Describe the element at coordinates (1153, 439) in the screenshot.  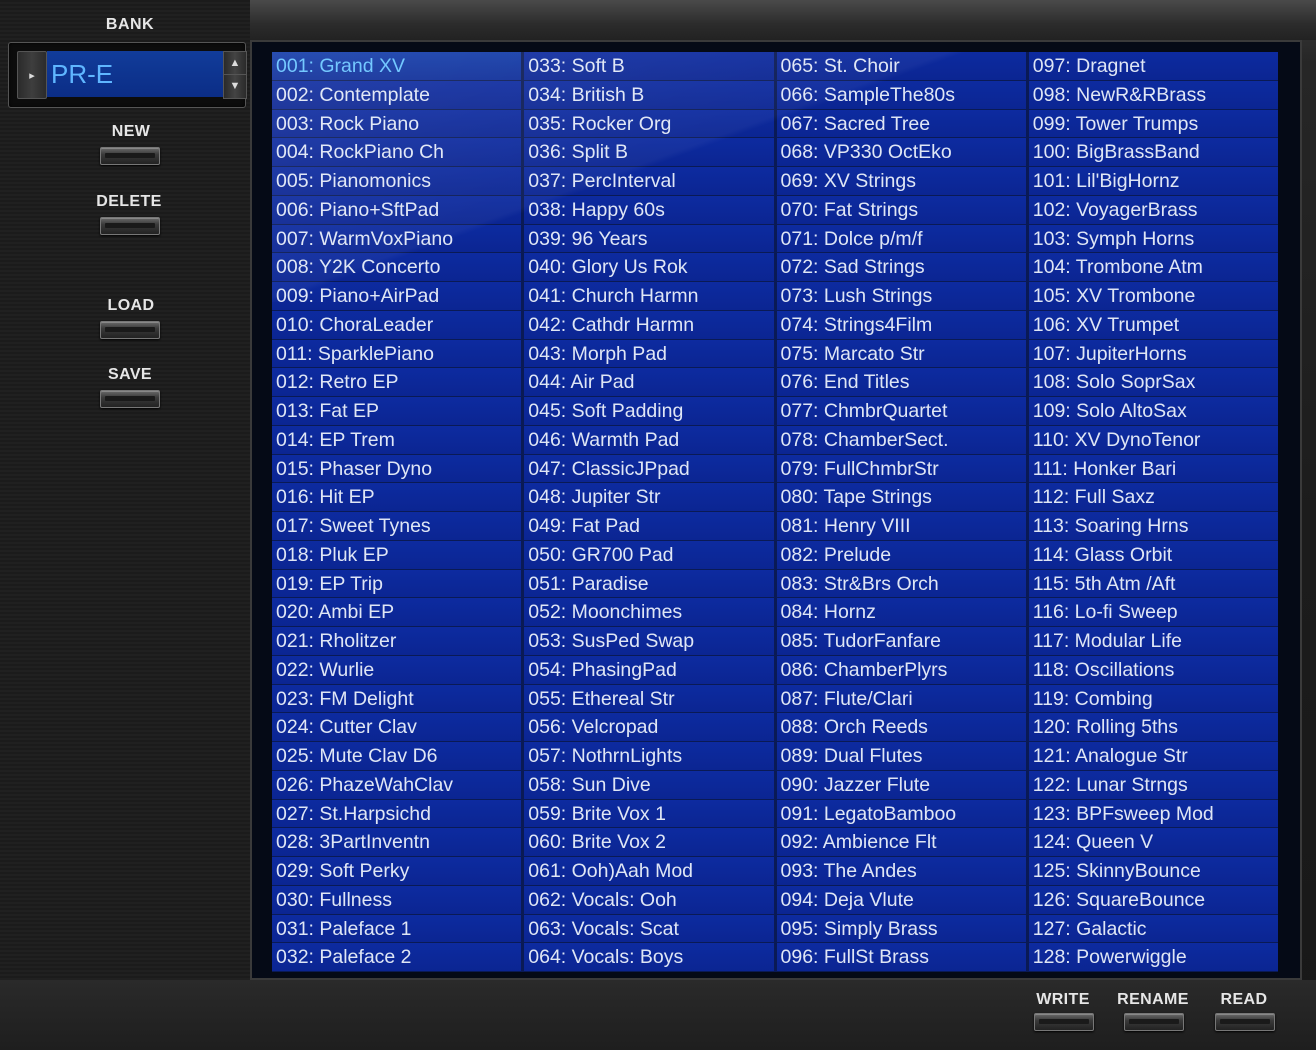
I see `patch-list-item: 110: XV DynoTenor` at that location.